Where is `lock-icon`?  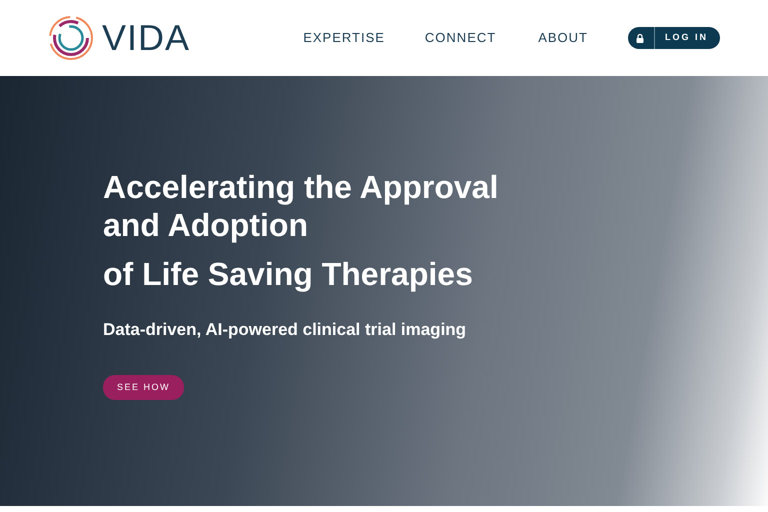
lock-icon is located at coordinates (640, 38).